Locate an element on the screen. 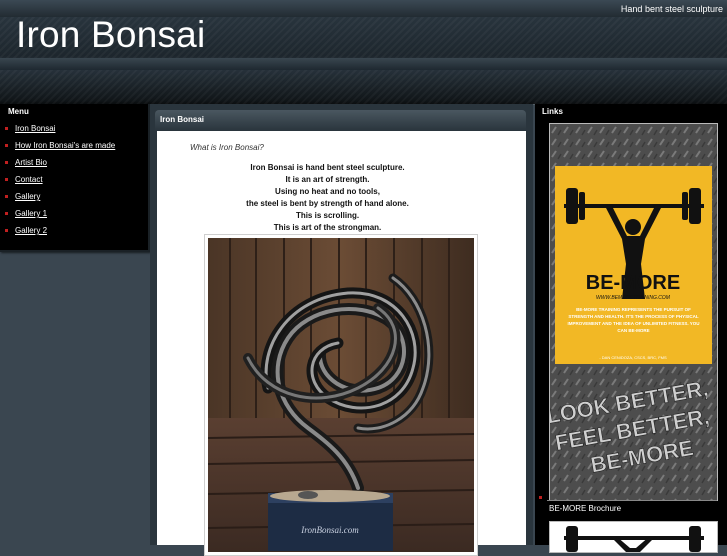 The image size is (727, 556). statement-line: This is scrolling. is located at coordinates (327, 215).